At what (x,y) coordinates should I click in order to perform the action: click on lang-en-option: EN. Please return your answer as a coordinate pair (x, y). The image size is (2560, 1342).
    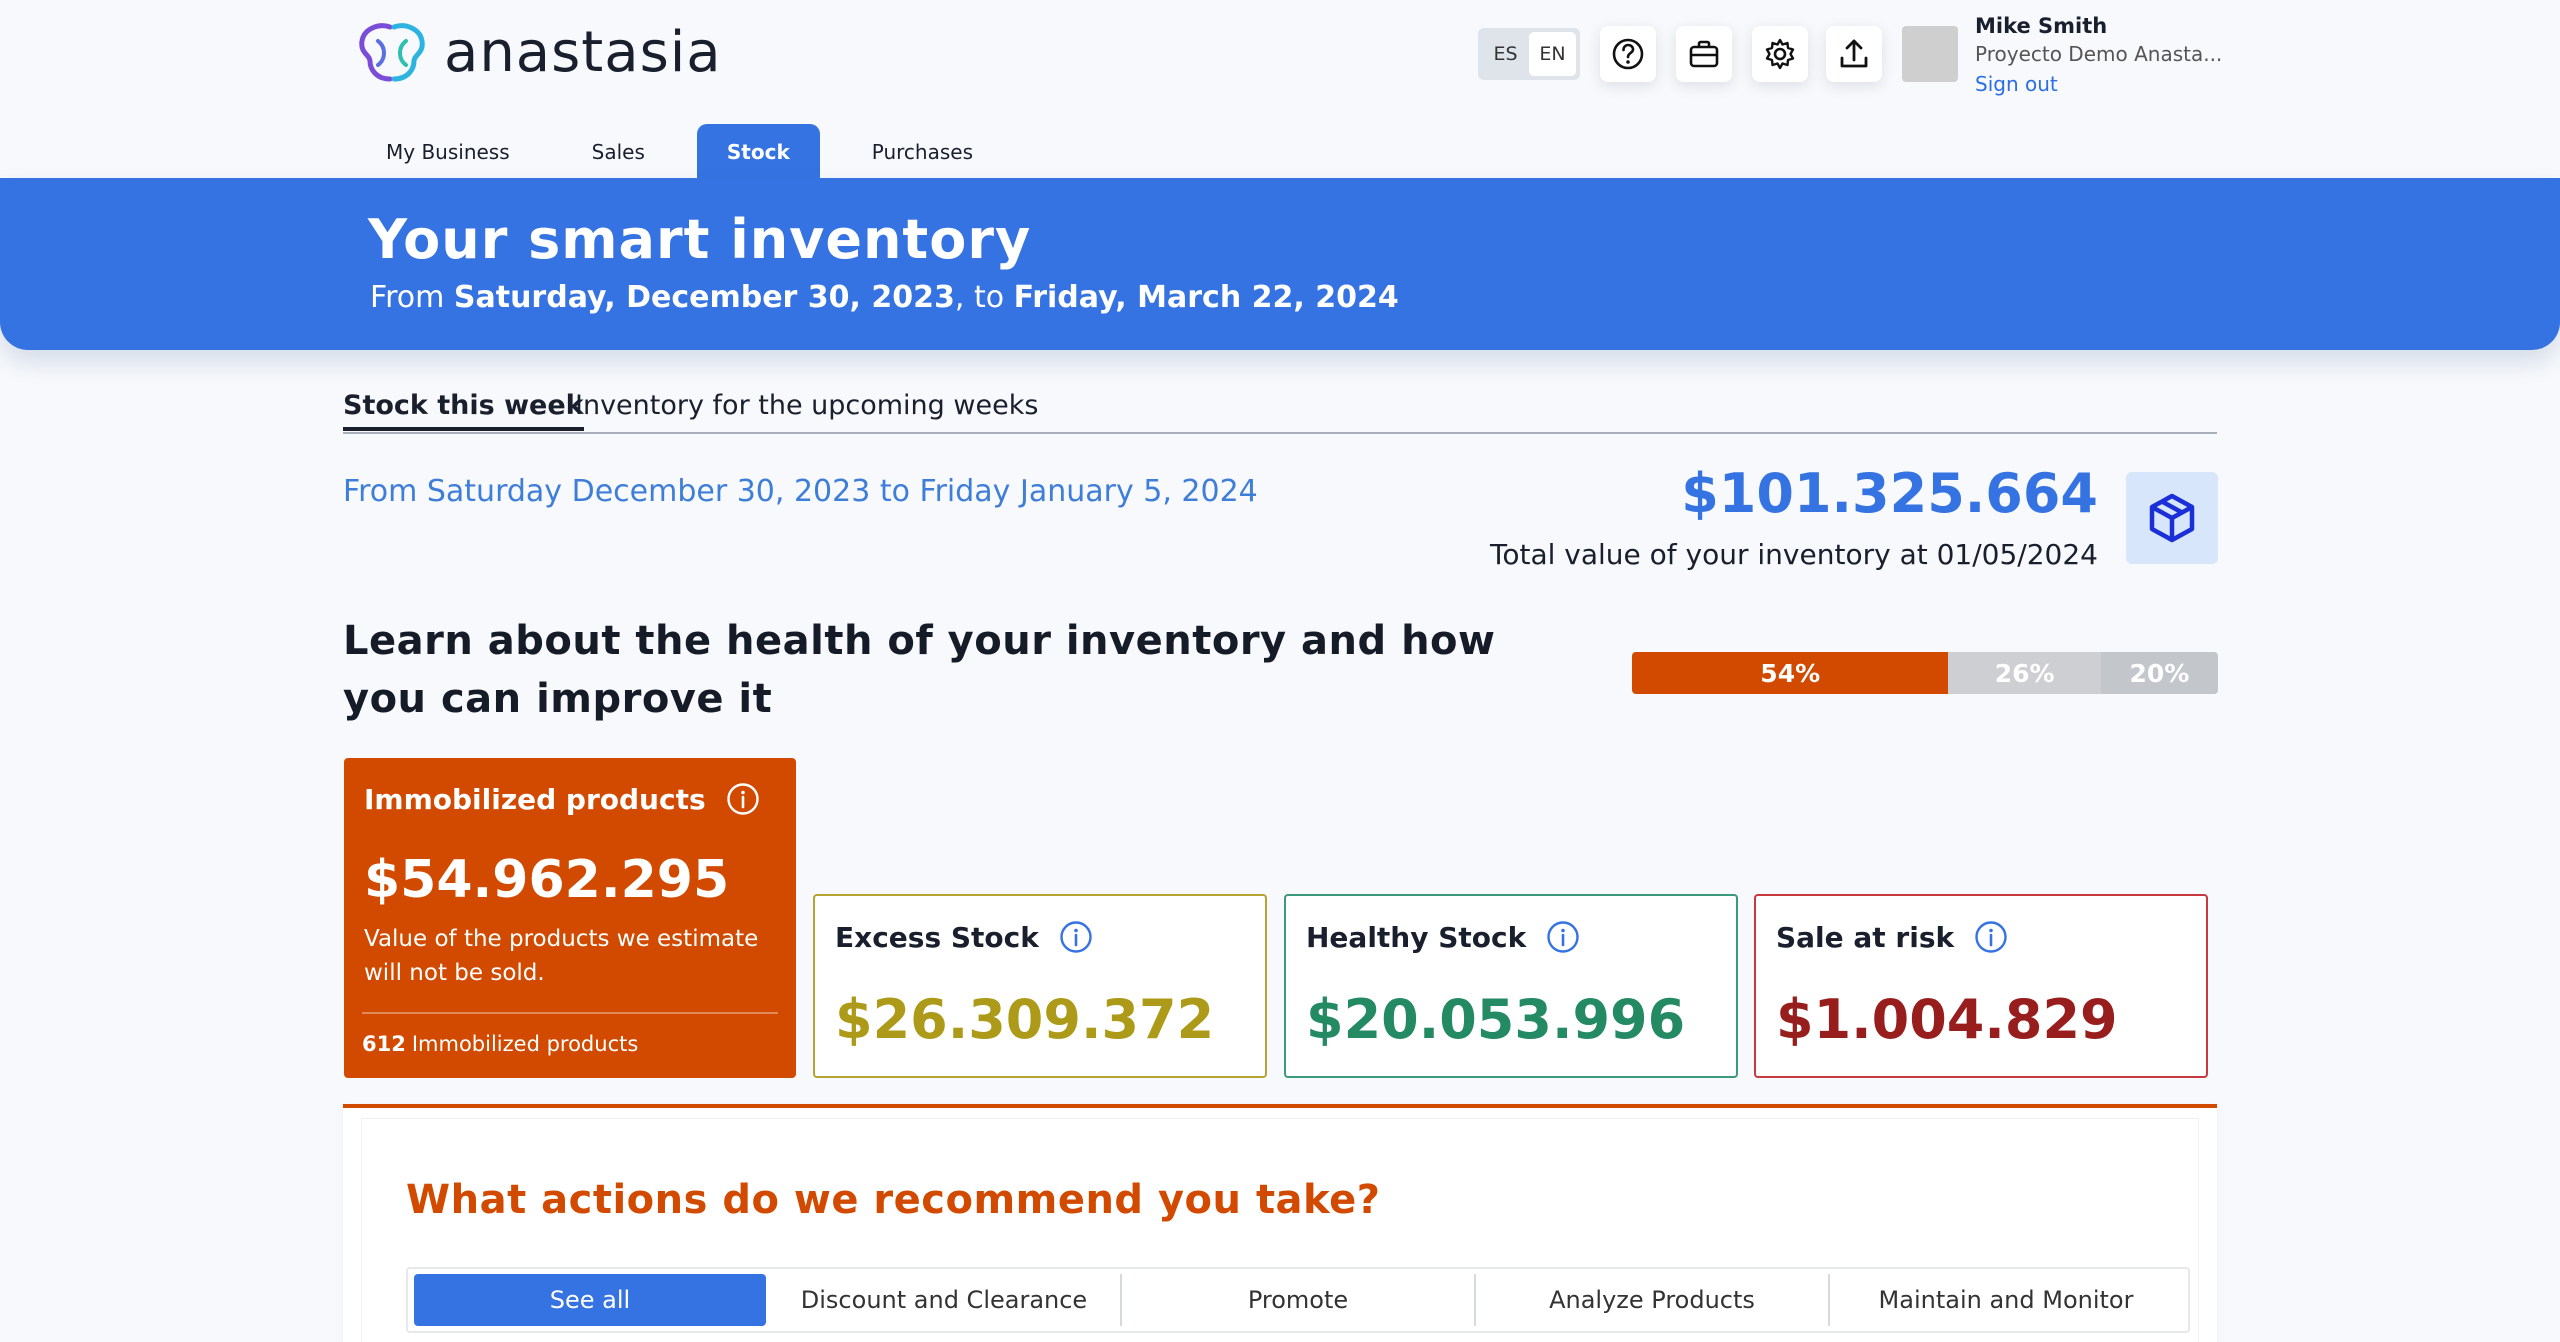
    Looking at the image, I should click on (1552, 54).